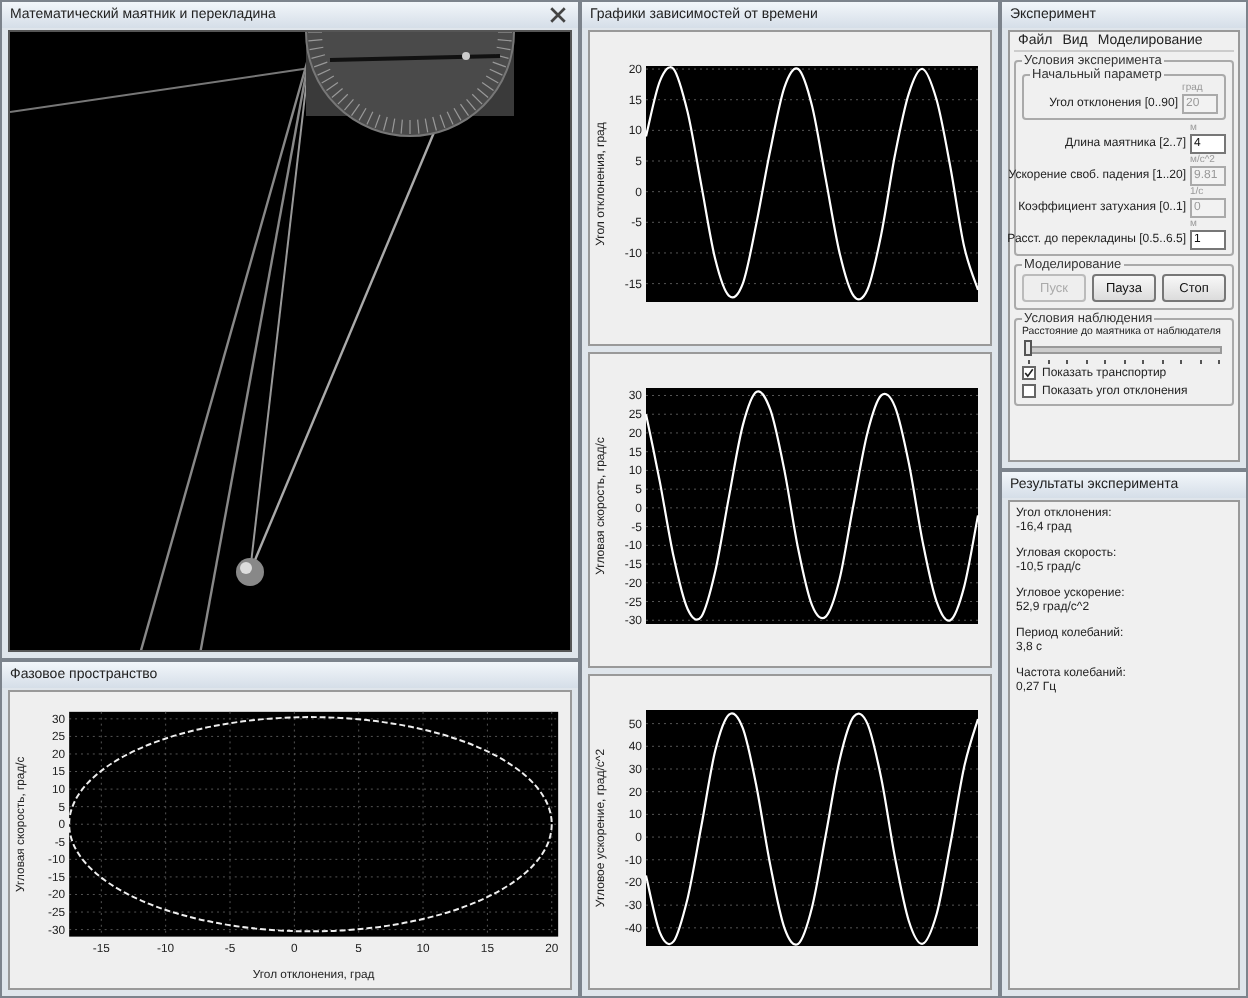 This screenshot has height=998, width=1248. What do you see at coordinates (1028, 348) in the screenshot?
I see `slider-thumb` at bounding box center [1028, 348].